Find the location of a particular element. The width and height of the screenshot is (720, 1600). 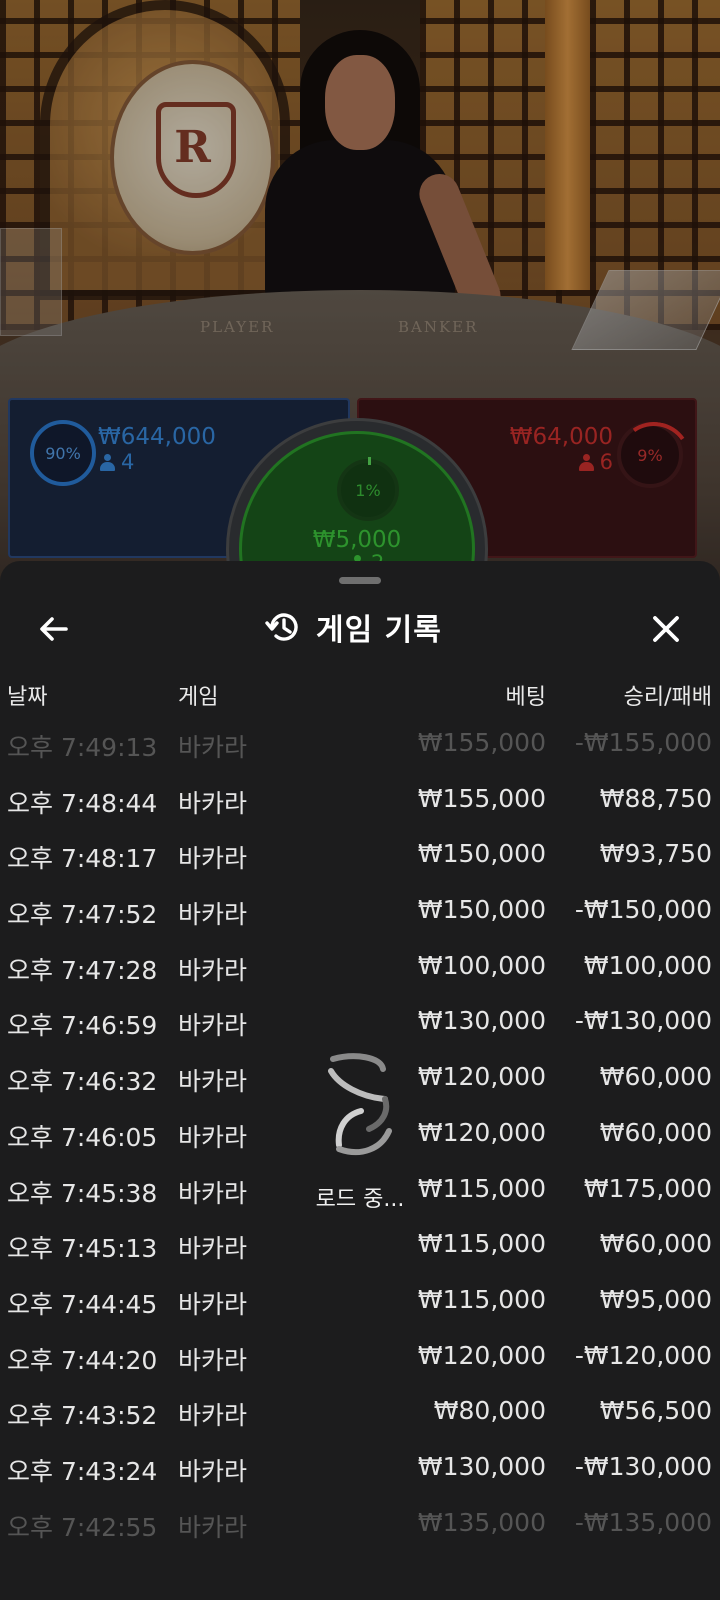

table-row: 오후 7:48:17 바카라 ₩150,000 ₩93,750 is located at coordinates (360, 855).